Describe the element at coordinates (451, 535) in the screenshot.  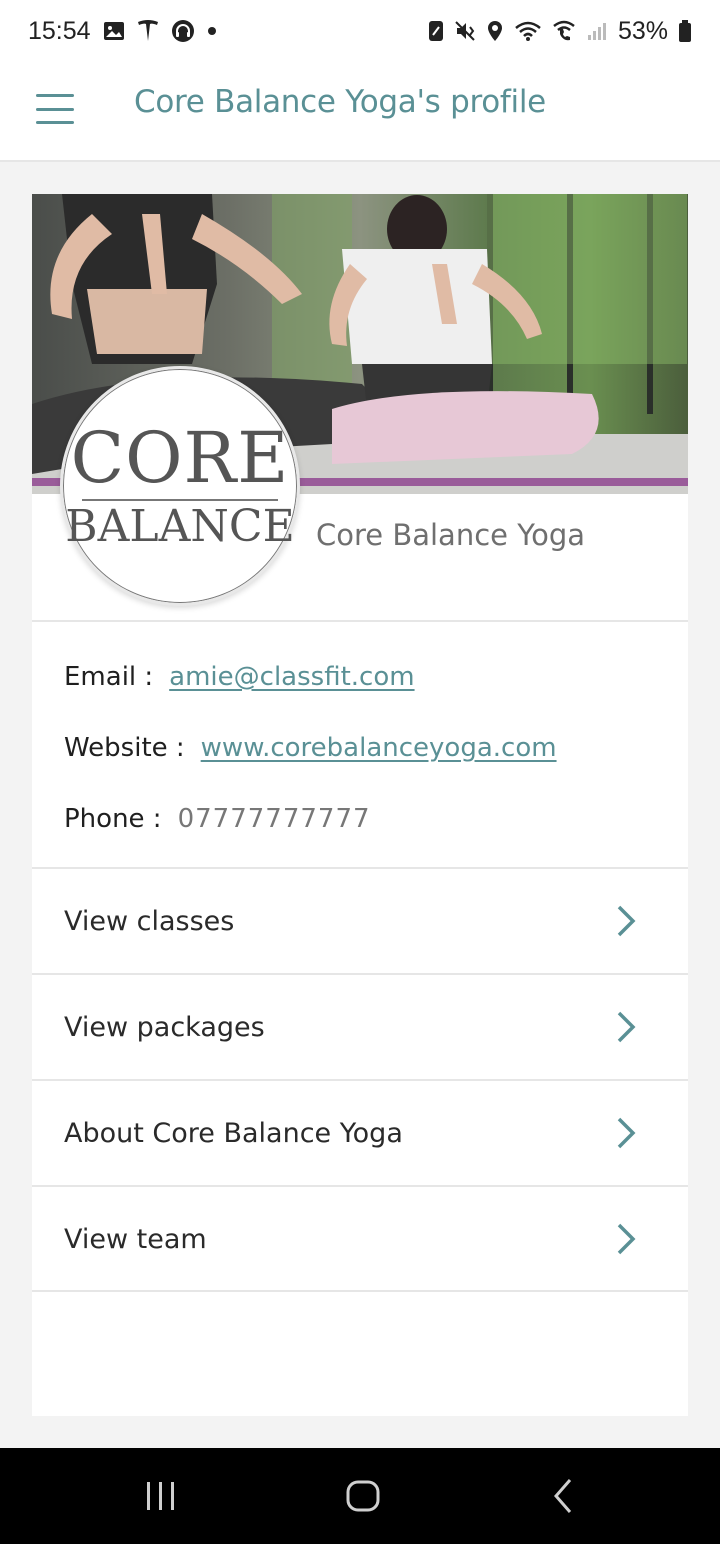
I see `studio-name: Core Balance Yoga` at that location.